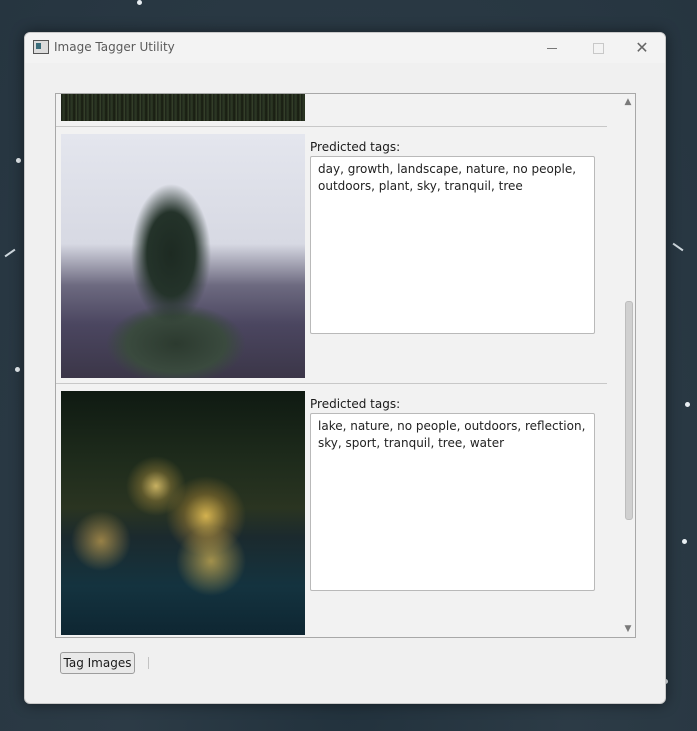 The height and width of the screenshot is (731, 697). I want to click on minimize-icon, so click(552, 48).